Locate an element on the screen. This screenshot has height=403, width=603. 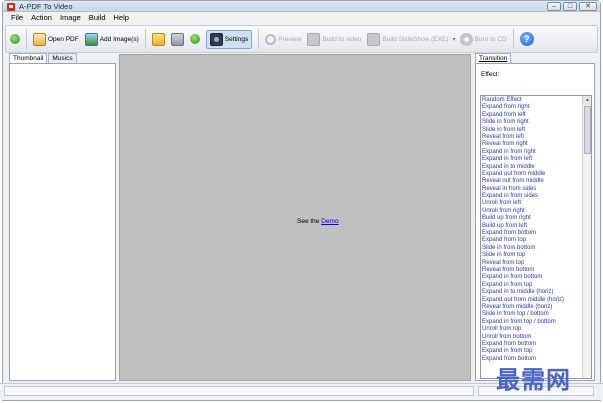
info-button is located at coordinates (194, 39).